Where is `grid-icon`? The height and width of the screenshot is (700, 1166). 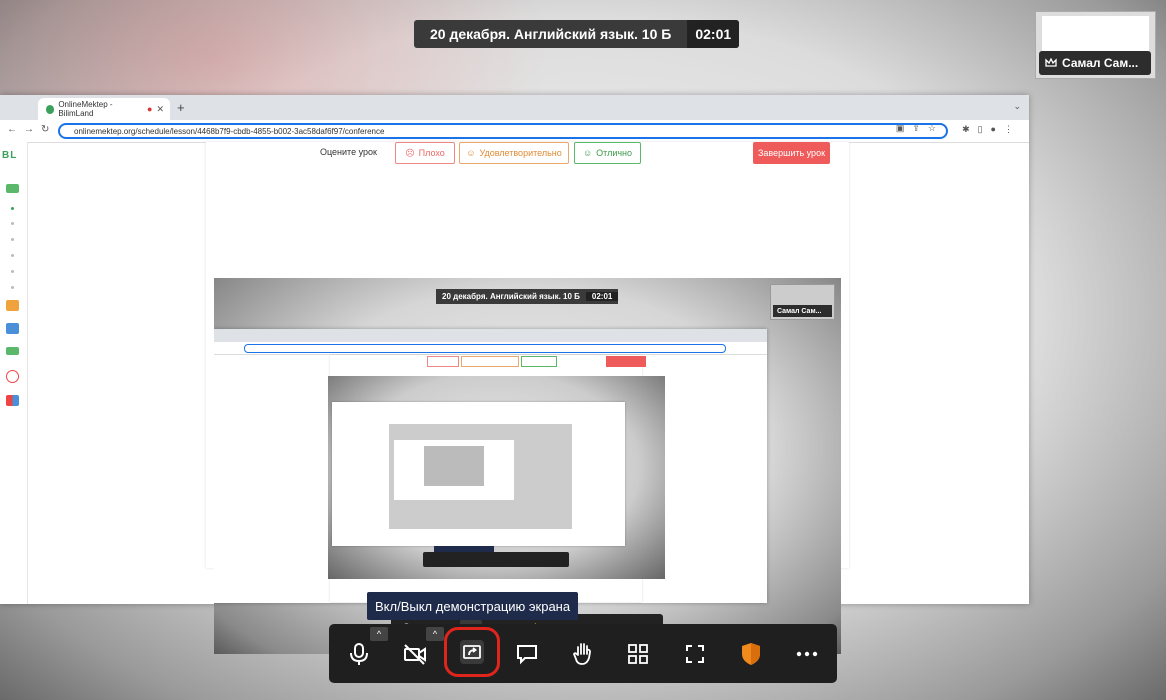 grid-icon is located at coordinates (638, 654).